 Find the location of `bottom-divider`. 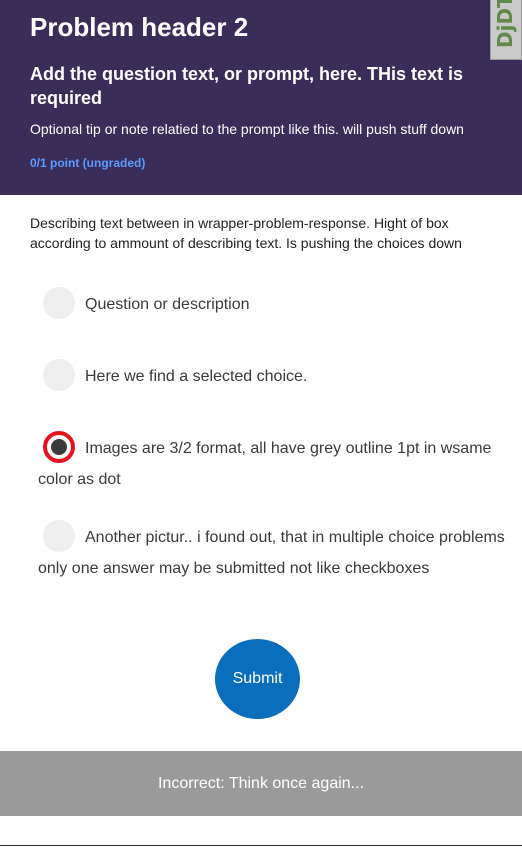

bottom-divider is located at coordinates (261, 845).